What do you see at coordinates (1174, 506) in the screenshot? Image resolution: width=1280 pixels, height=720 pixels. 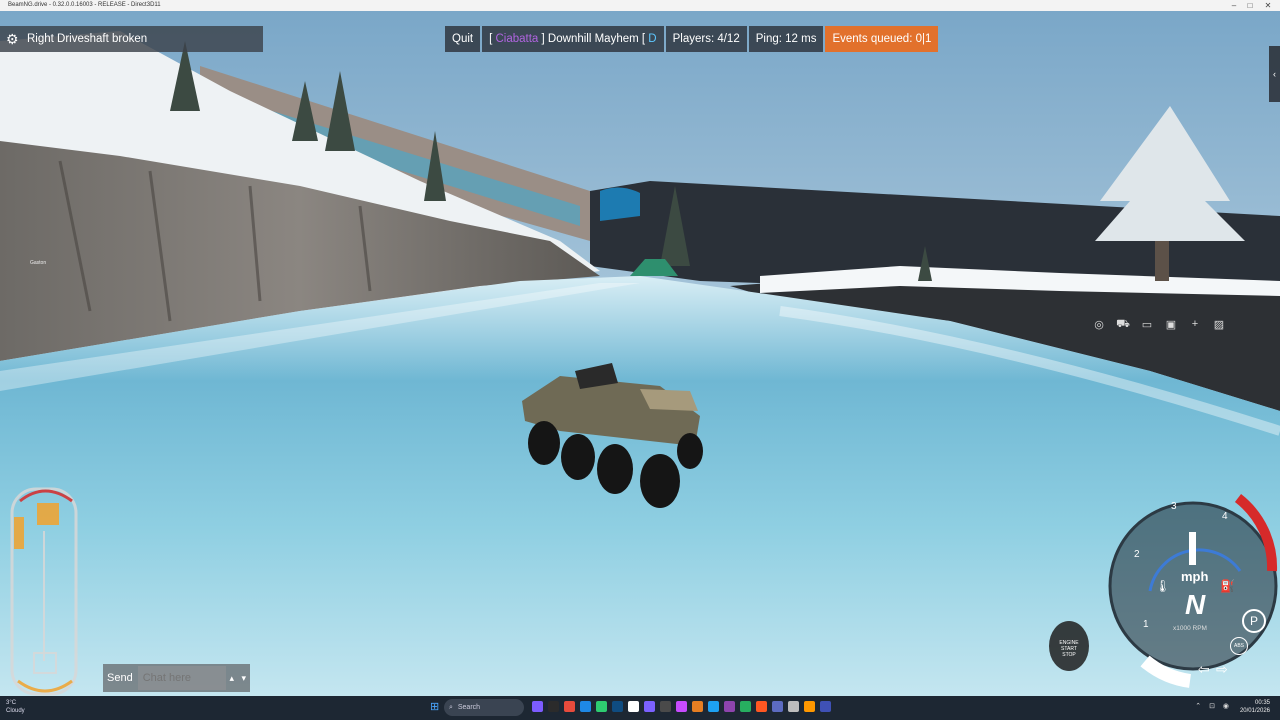 I see `gauge-tick-3: 3` at bounding box center [1174, 506].